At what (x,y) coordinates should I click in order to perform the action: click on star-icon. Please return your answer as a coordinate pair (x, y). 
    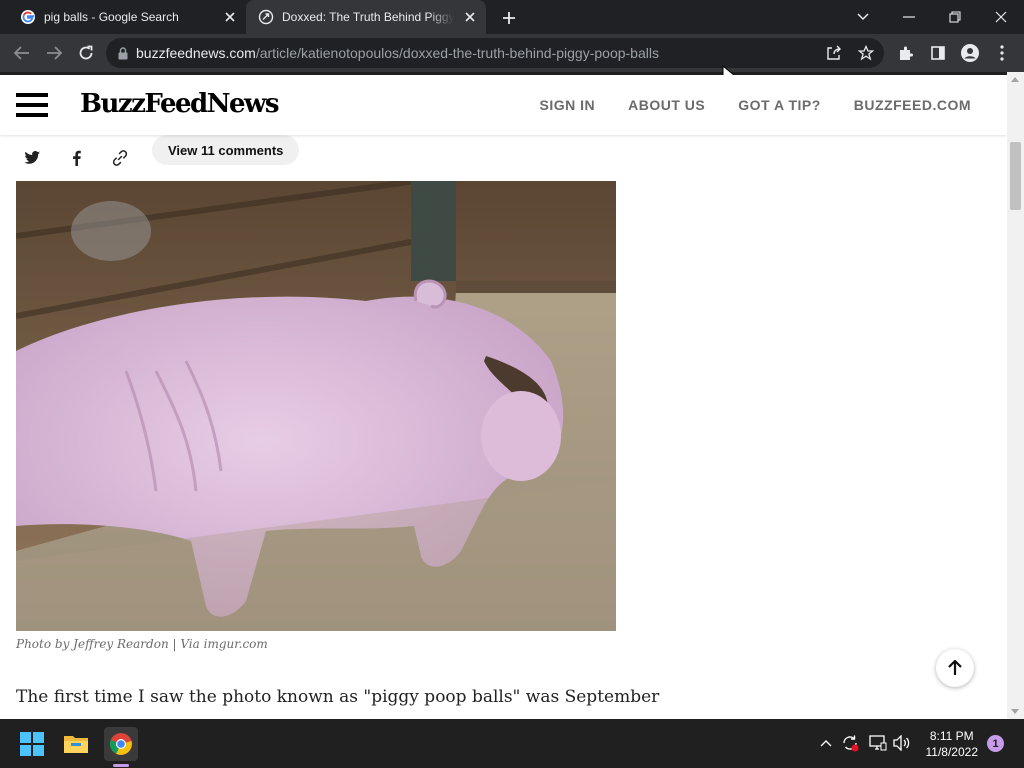
    Looking at the image, I should click on (866, 53).